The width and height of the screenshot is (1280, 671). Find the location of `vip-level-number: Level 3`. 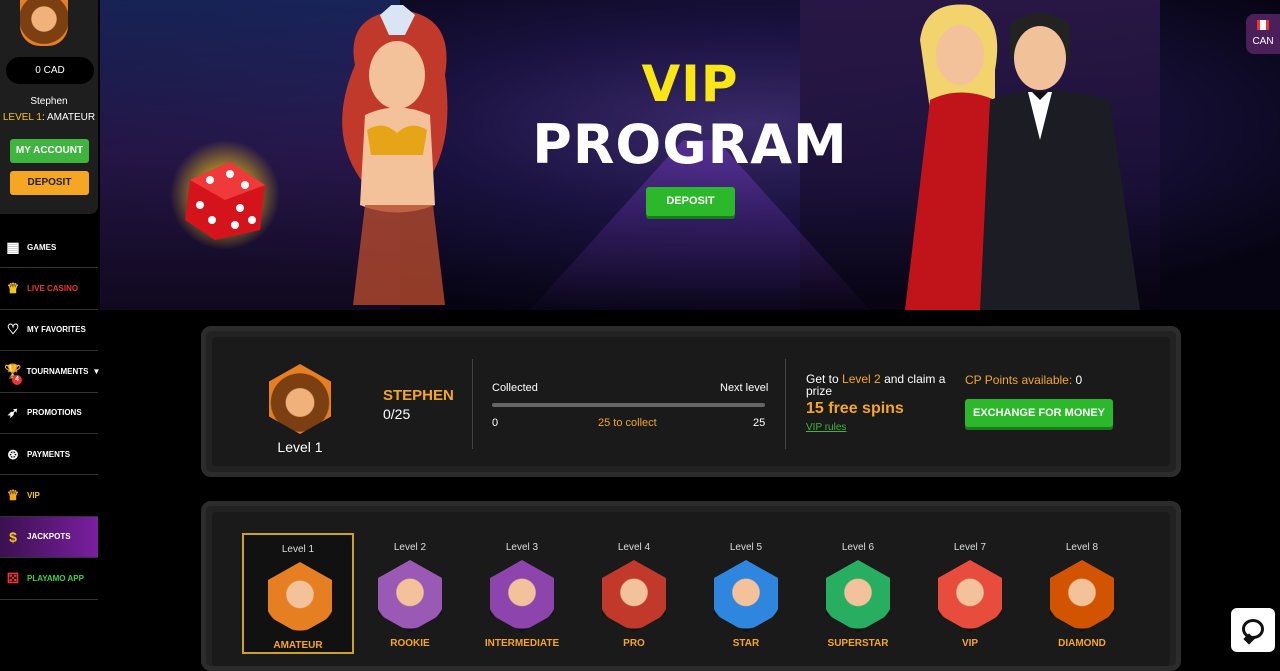

vip-level-number: Level 3 is located at coordinates (522, 547).